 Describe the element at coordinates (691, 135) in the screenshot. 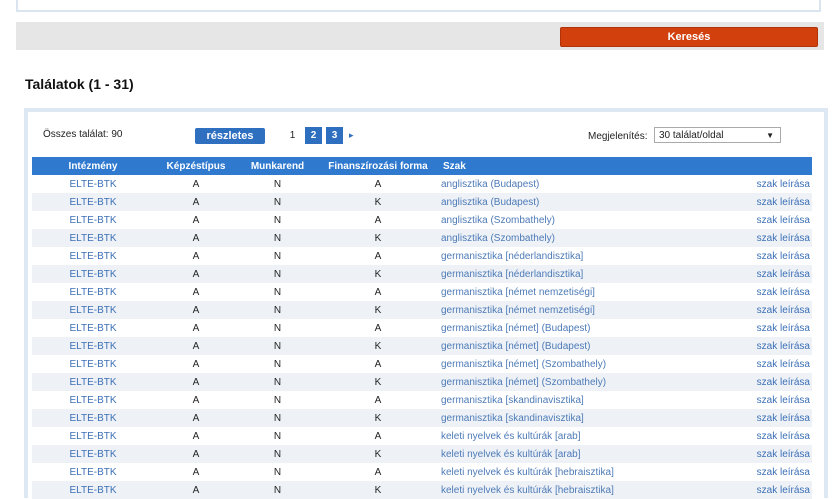

I see `results-per-page-value: 30 találat/oldal` at that location.